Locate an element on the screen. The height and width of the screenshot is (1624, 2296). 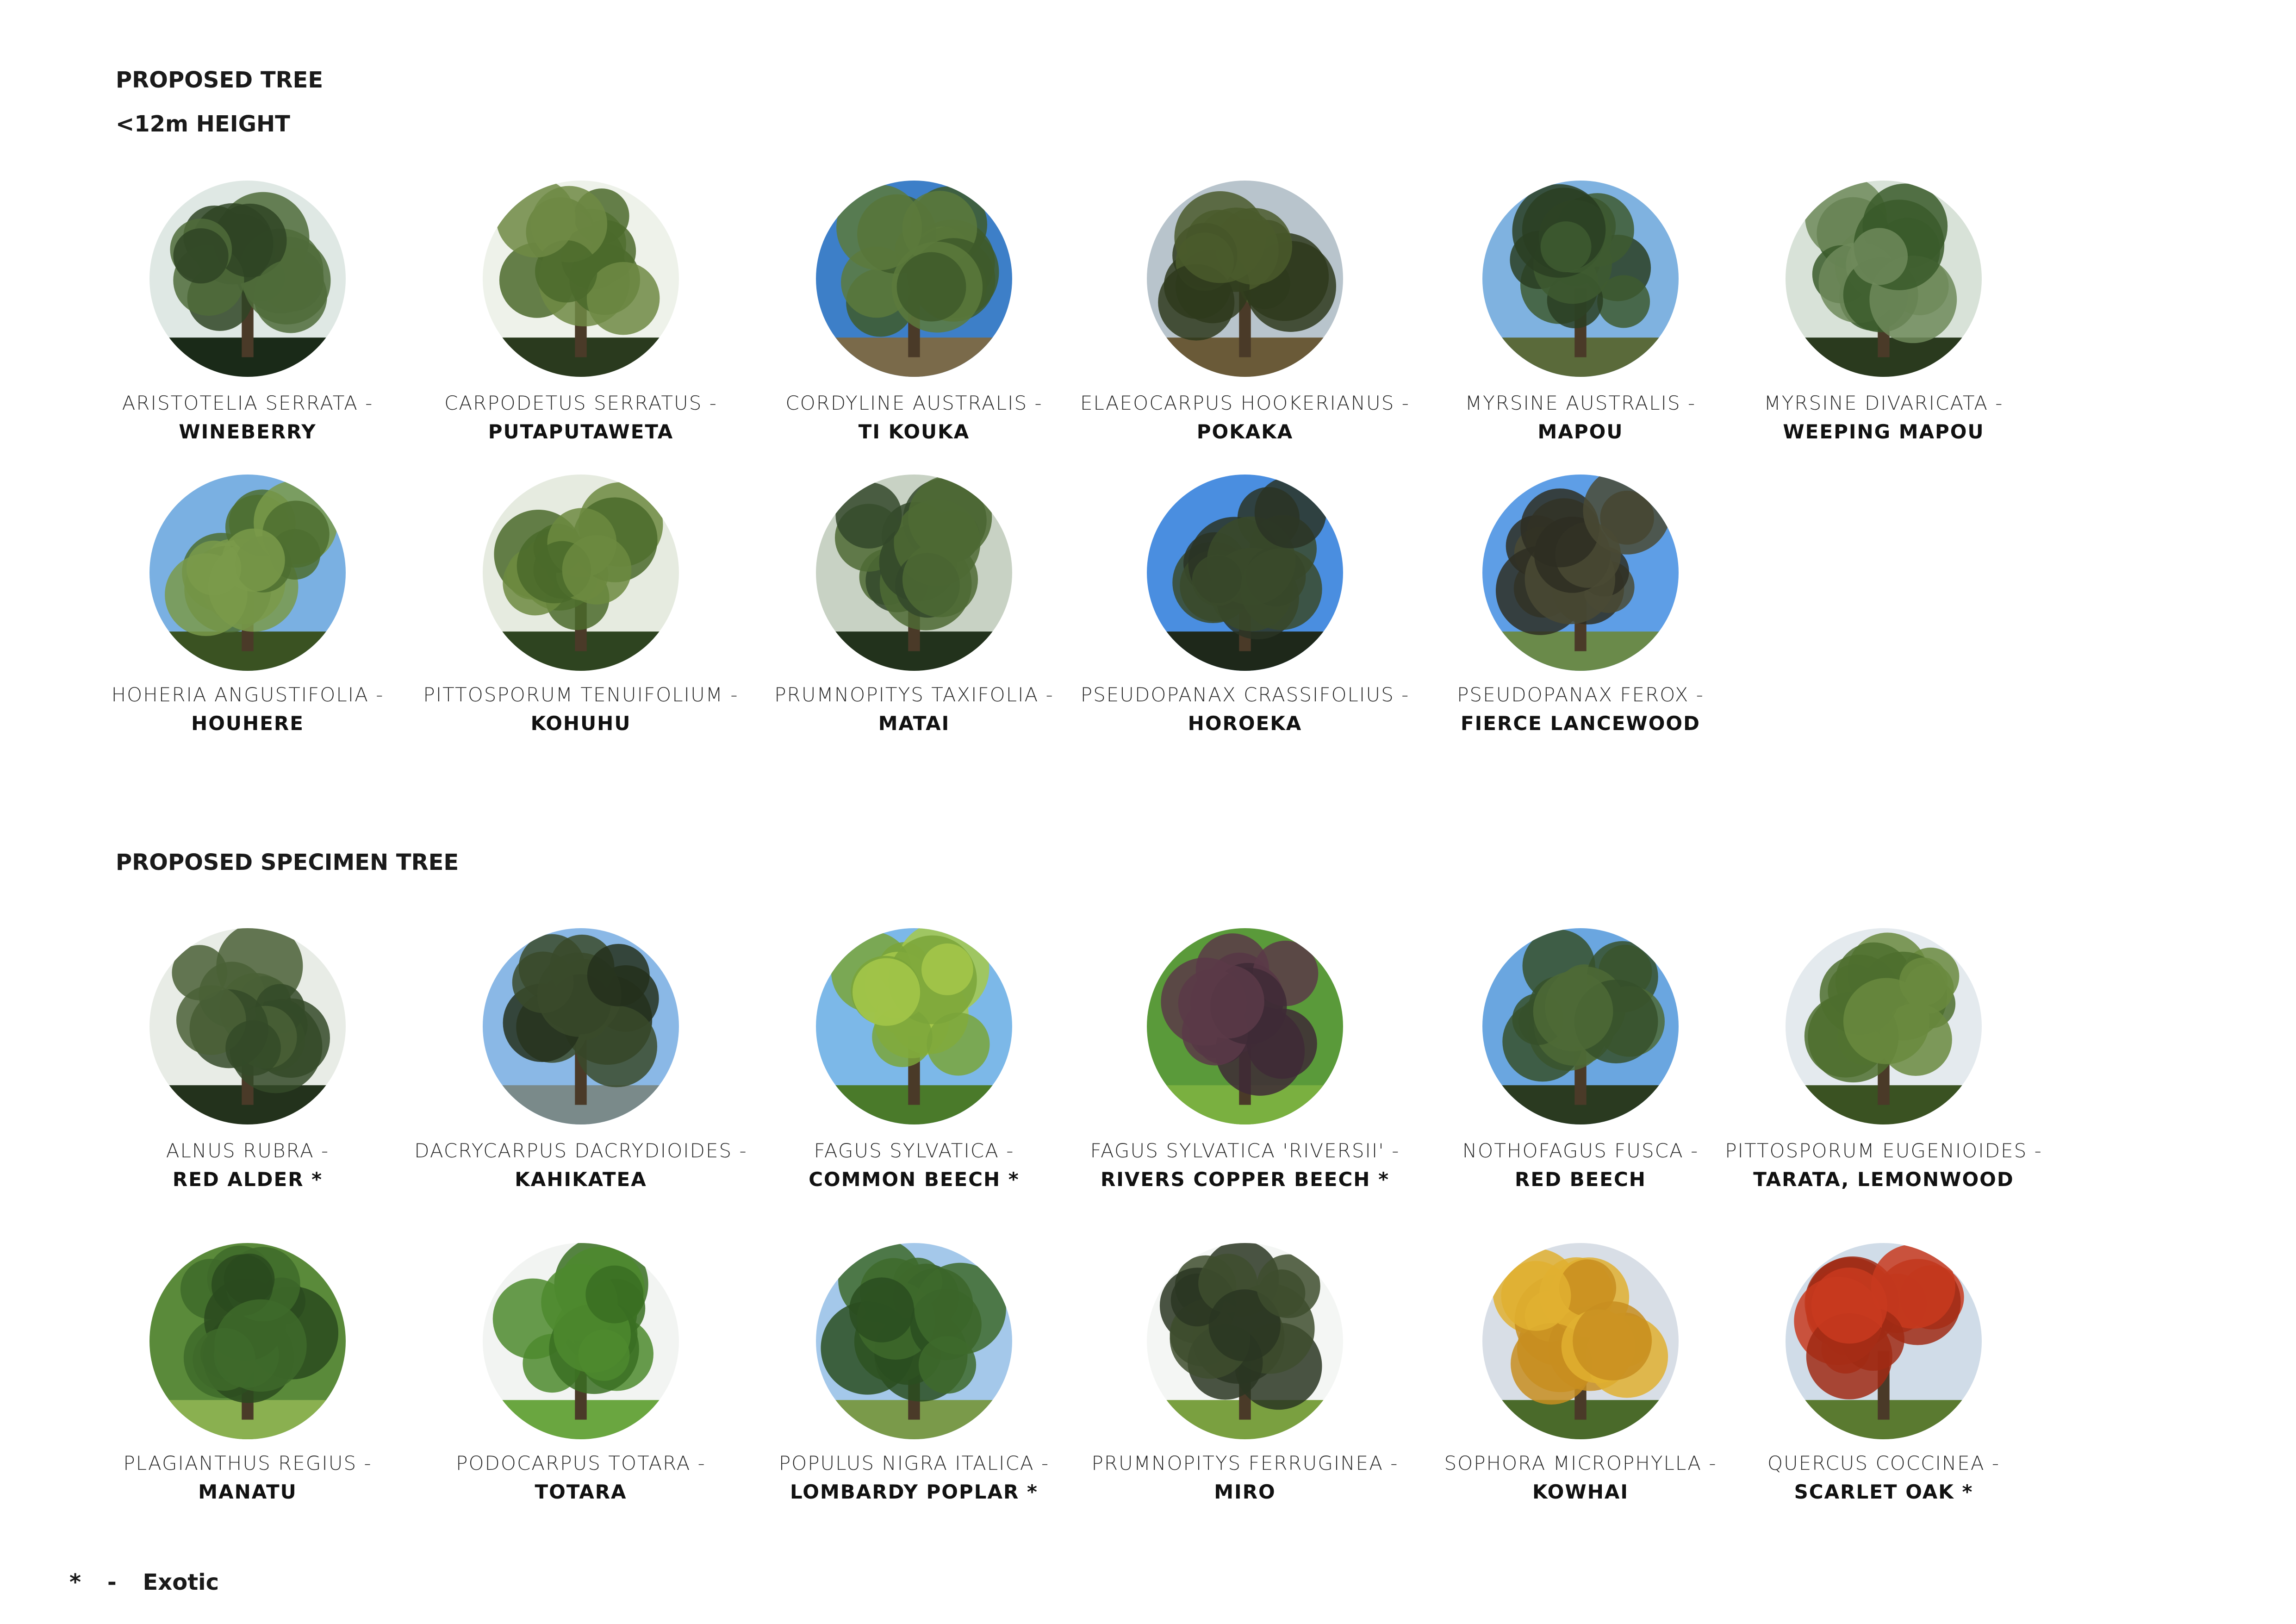
legend-symbol: * is located at coordinates (75, 1582).